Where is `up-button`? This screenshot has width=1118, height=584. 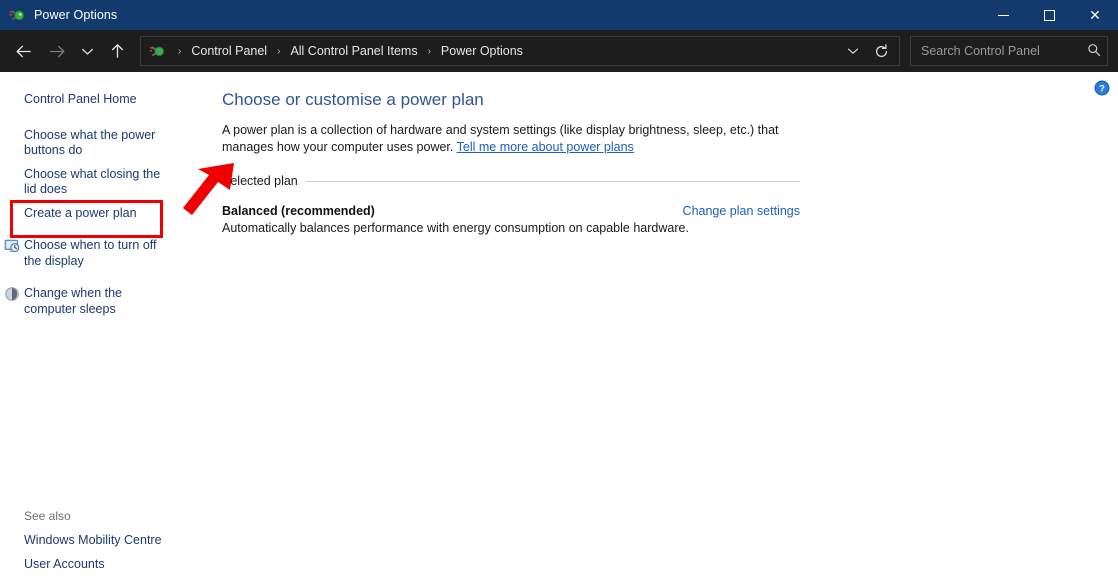
up-button is located at coordinates (117, 51).